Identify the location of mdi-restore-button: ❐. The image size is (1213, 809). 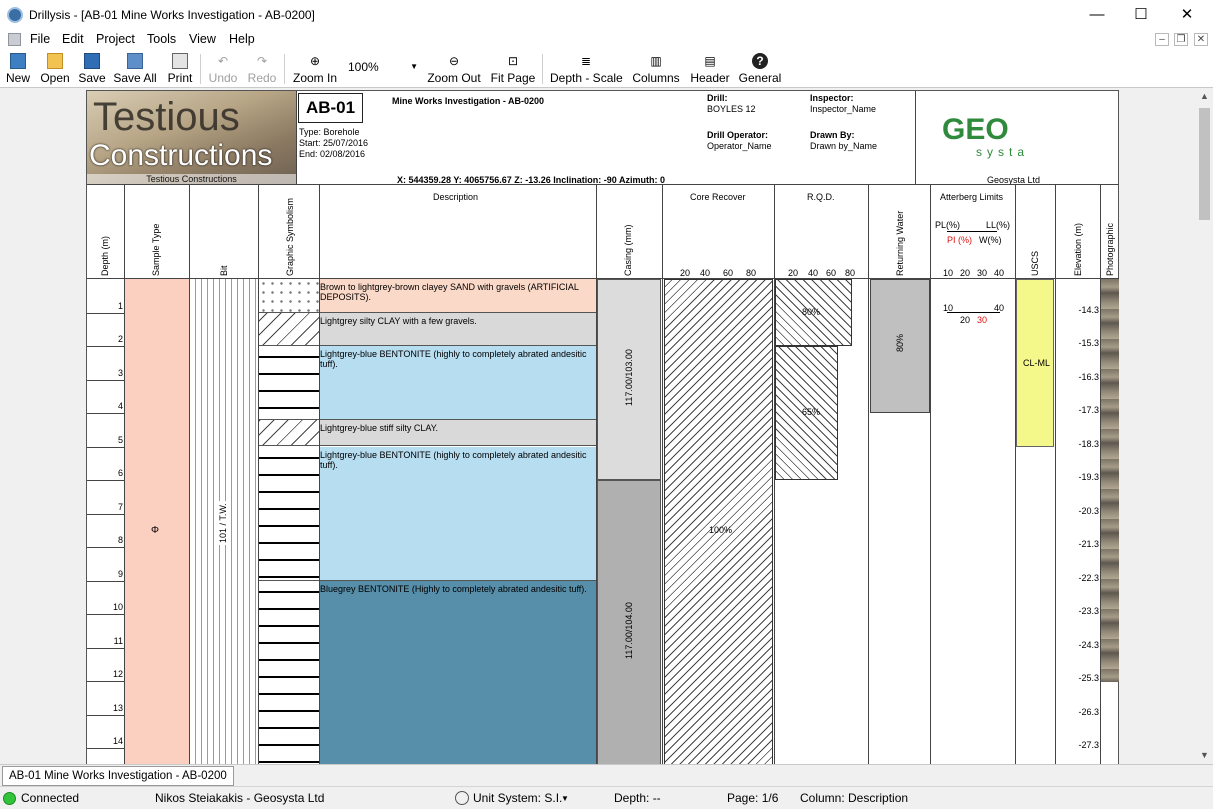
(1181, 39).